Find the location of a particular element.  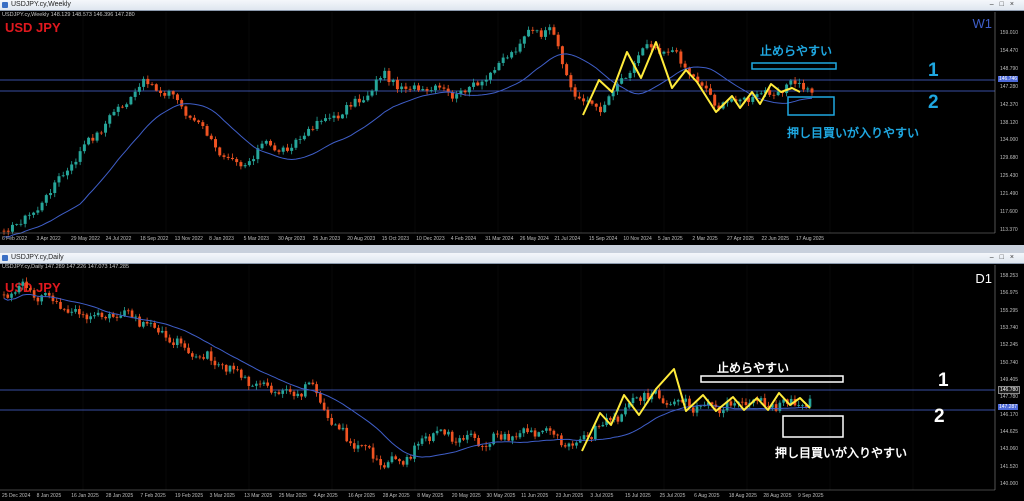

price-tick-label: 134.000 is located at coordinates (1009, 140).